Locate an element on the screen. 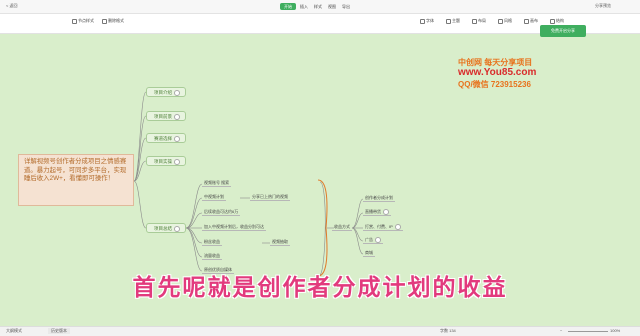 This screenshot has width=640, height=336. theme-tool: 主题 is located at coordinates (453, 21).